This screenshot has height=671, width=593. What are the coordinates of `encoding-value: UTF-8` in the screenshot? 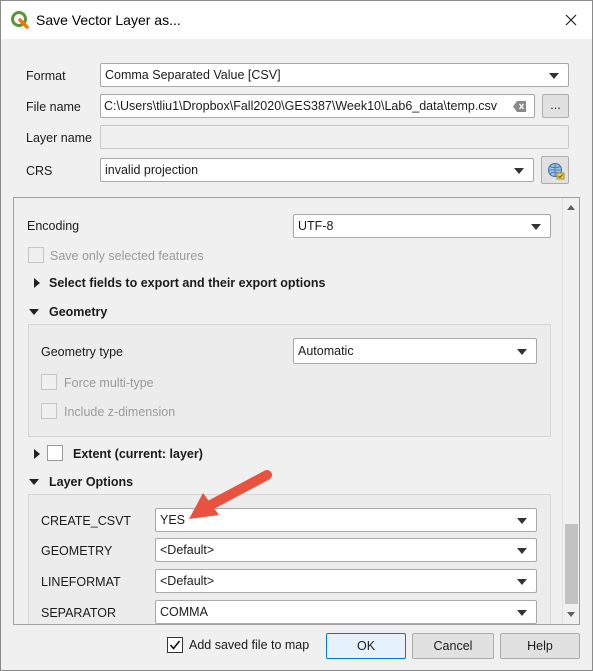 It's located at (316, 226).